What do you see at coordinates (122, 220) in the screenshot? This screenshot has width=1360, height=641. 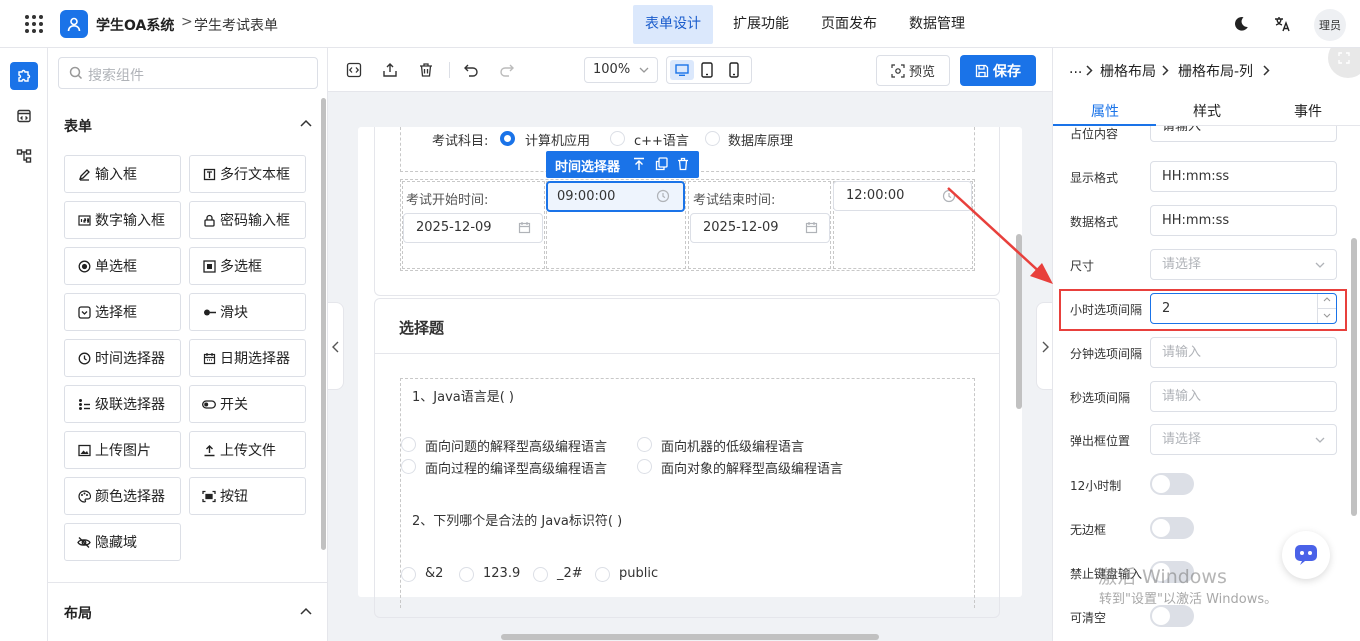 I see `component-number-input: 数字输入框` at bounding box center [122, 220].